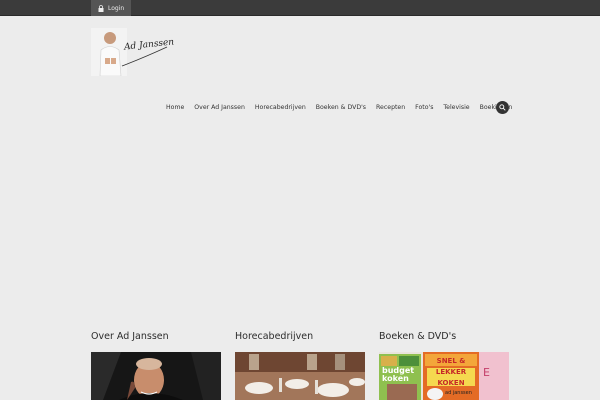 This screenshot has height=400, width=600. What do you see at coordinates (398, 374) in the screenshot?
I see `book-cover-budget-koken: budget koken` at bounding box center [398, 374].